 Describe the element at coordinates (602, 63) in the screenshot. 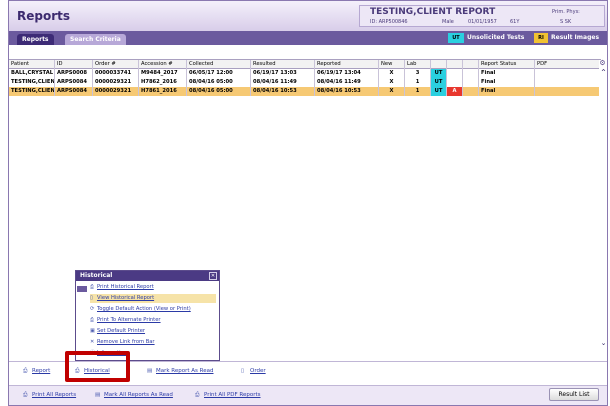

I see `column-settings-gear-icon: ⚙` at that location.